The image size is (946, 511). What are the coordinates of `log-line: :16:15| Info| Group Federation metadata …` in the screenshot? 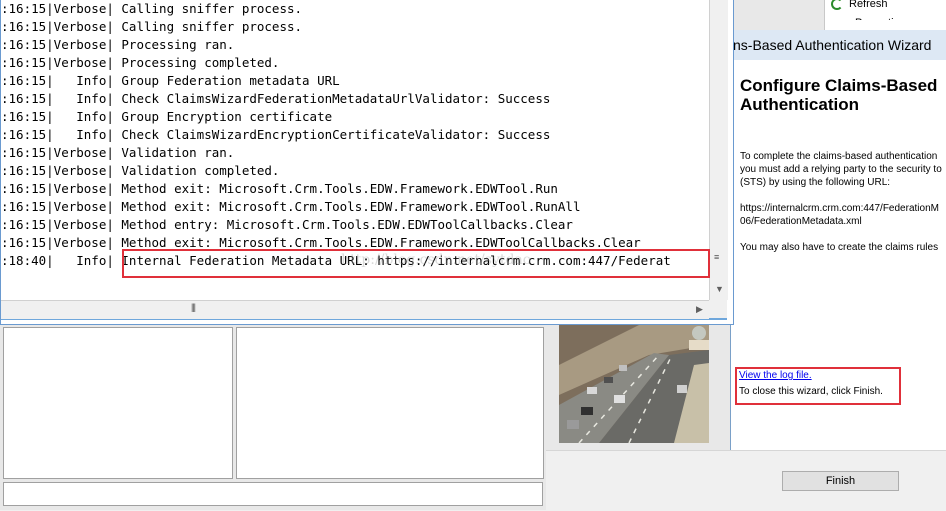 It's located at (170, 80).